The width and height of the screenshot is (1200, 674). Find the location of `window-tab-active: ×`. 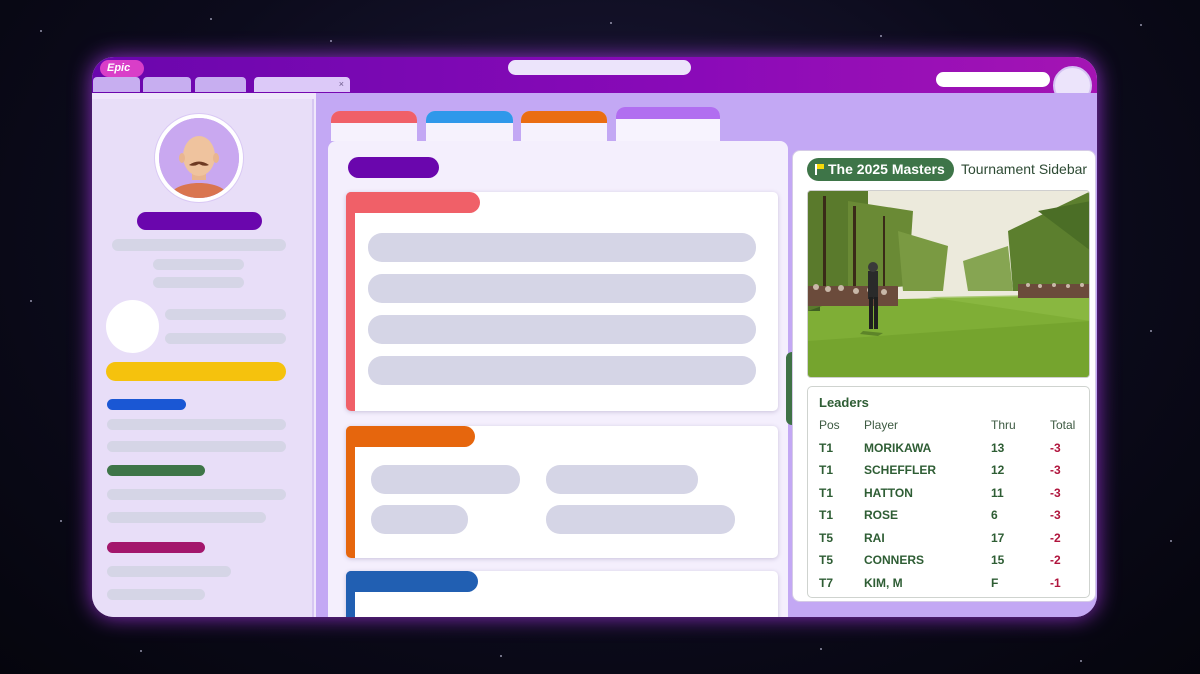

window-tab-active: × is located at coordinates (302, 84).